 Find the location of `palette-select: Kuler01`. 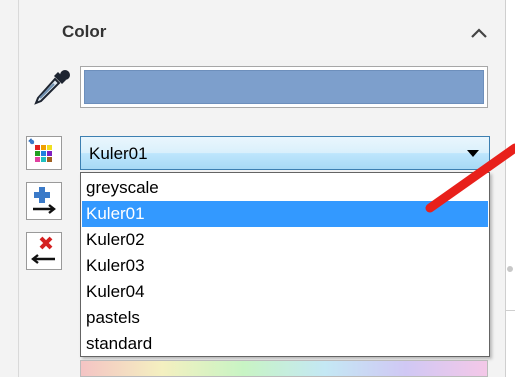

palette-select: Kuler01 is located at coordinates (285, 153).